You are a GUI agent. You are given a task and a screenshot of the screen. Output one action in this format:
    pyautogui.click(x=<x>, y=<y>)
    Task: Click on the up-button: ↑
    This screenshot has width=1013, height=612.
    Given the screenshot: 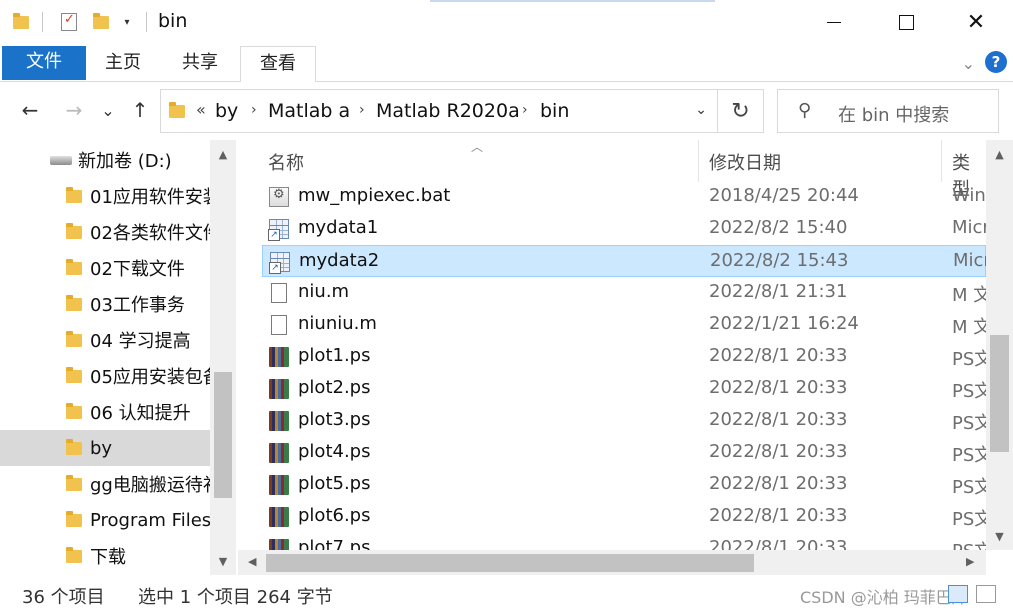 What is the action you would take?
    pyautogui.click(x=140, y=110)
    